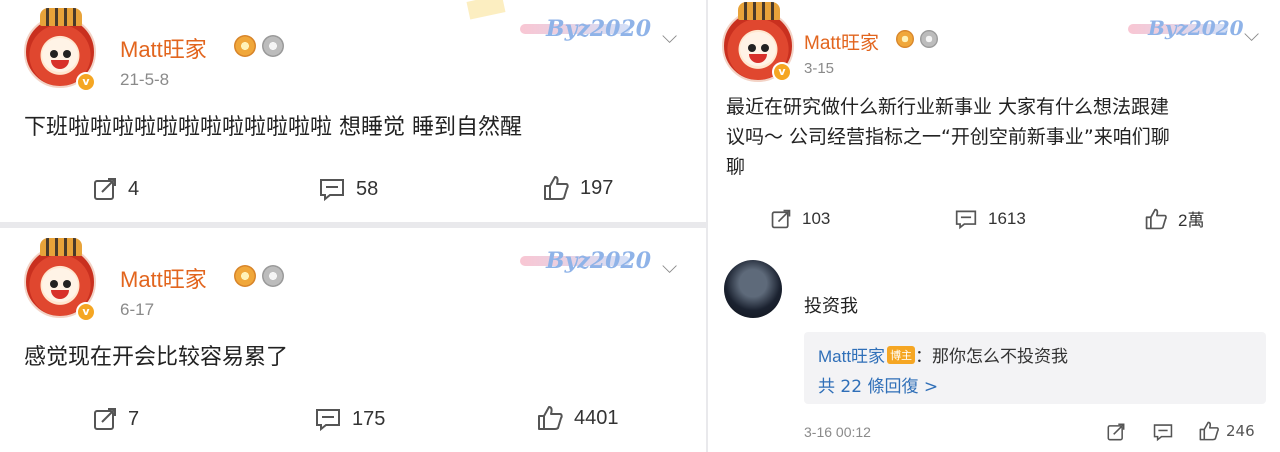 Image resolution: width=1280 pixels, height=452 pixels. What do you see at coordinates (596, 417) in the screenshot?
I see `like-count: 4401` at bounding box center [596, 417].